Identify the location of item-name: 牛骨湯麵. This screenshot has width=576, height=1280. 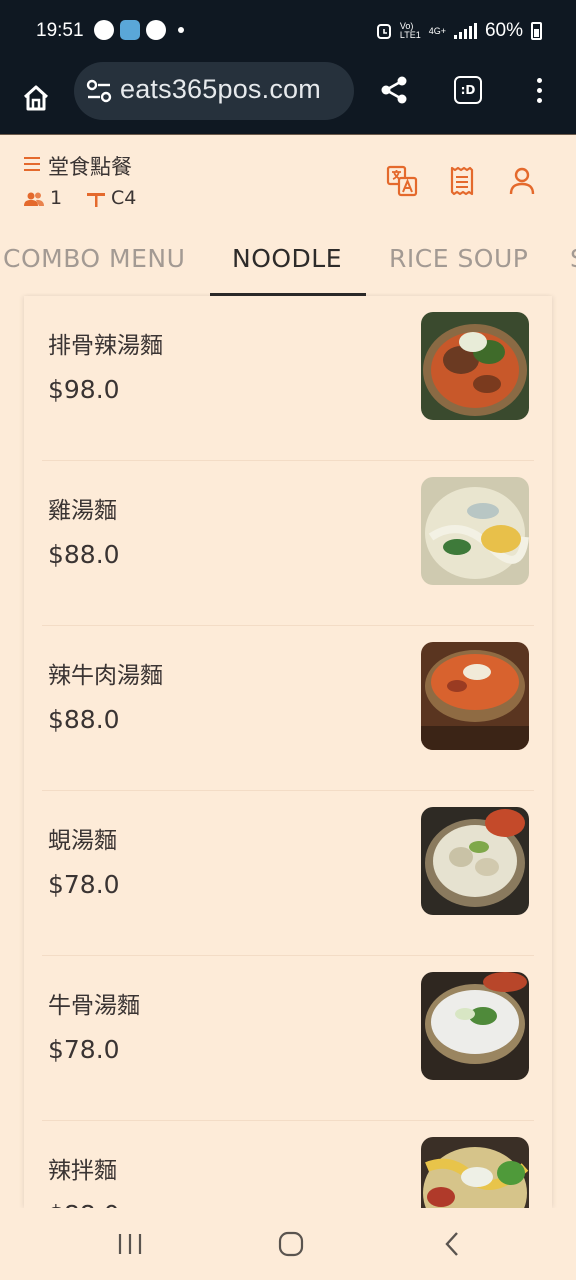
(94, 1006).